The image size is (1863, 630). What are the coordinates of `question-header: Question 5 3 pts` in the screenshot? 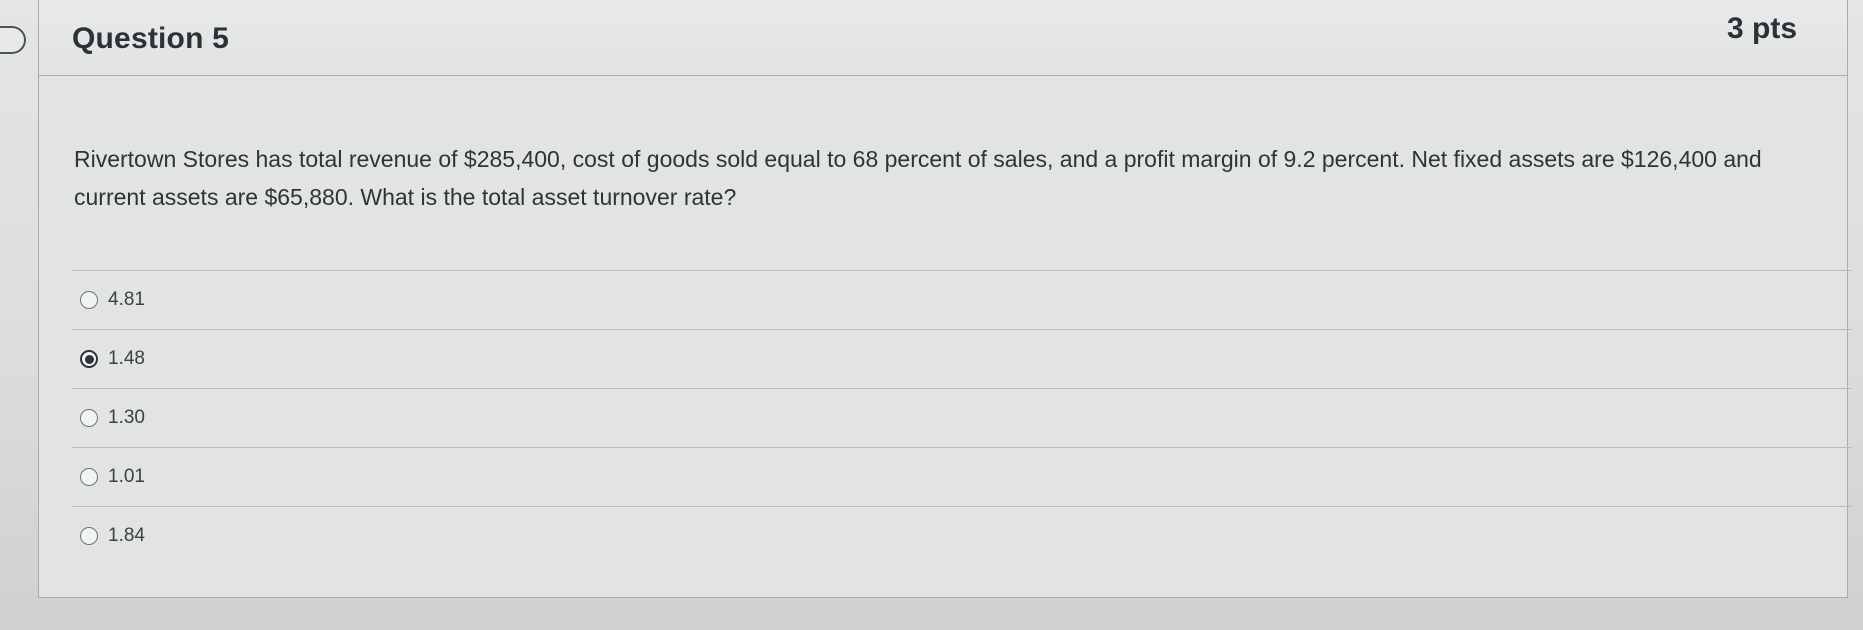 It's located at (943, 38).